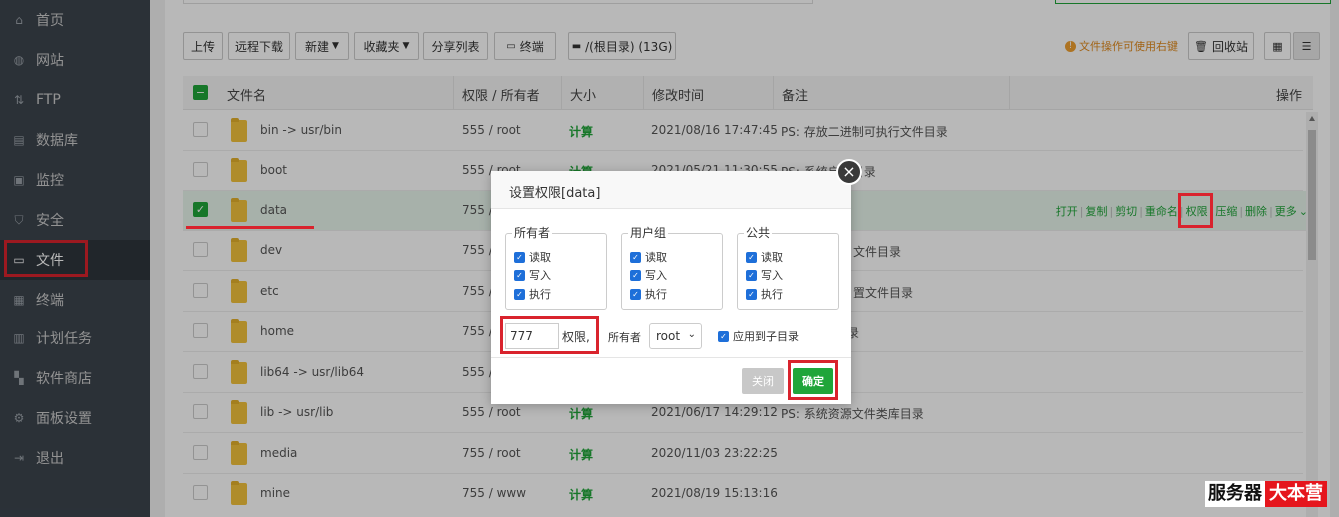 This screenshot has width=1339, height=517. Describe the element at coordinates (766, 336) in the screenshot. I see `apply-subdir-label: 应用到子目录` at that location.